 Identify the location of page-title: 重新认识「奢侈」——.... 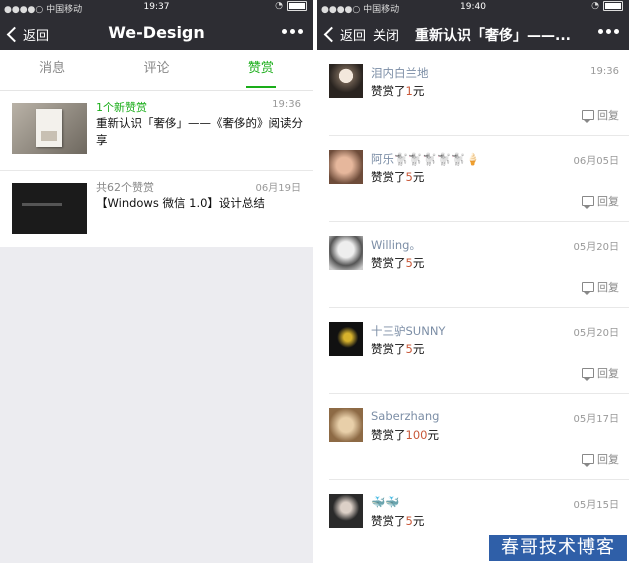
(493, 36).